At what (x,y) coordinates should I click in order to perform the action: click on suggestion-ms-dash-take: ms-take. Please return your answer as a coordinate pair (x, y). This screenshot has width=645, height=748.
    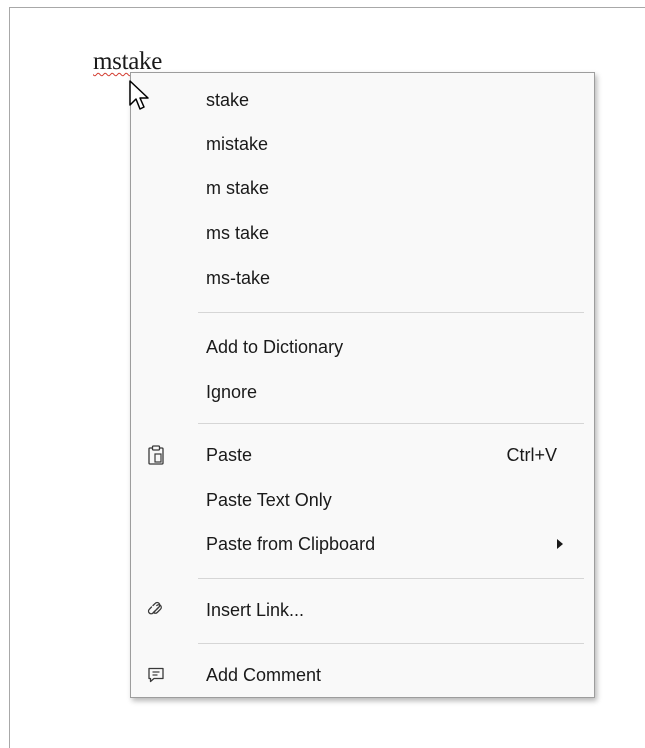
    Looking at the image, I should click on (362, 278).